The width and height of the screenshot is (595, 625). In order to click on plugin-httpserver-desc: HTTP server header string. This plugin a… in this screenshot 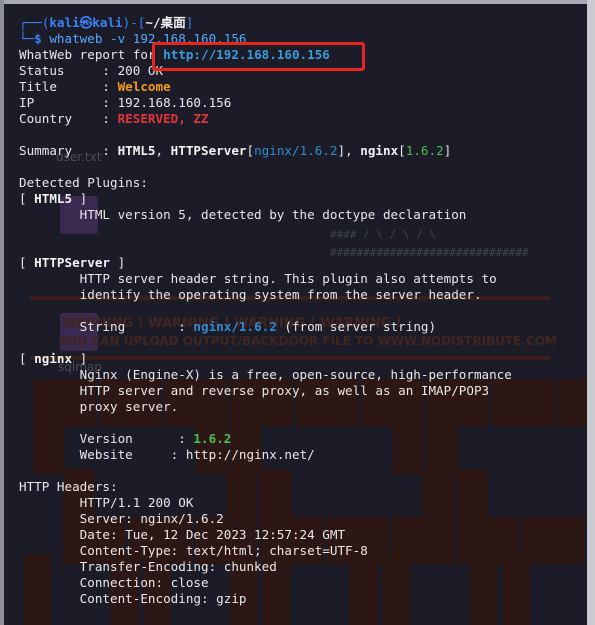, I will do `click(288, 278)`.